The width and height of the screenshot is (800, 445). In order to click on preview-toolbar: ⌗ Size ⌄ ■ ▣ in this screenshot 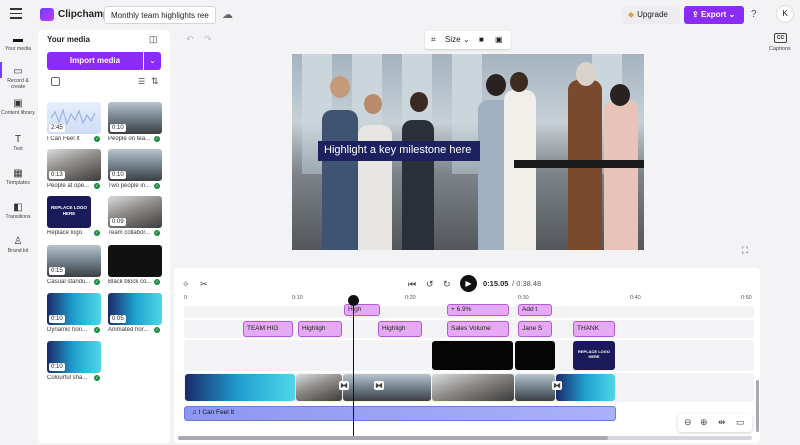, I will do `click(468, 40)`.